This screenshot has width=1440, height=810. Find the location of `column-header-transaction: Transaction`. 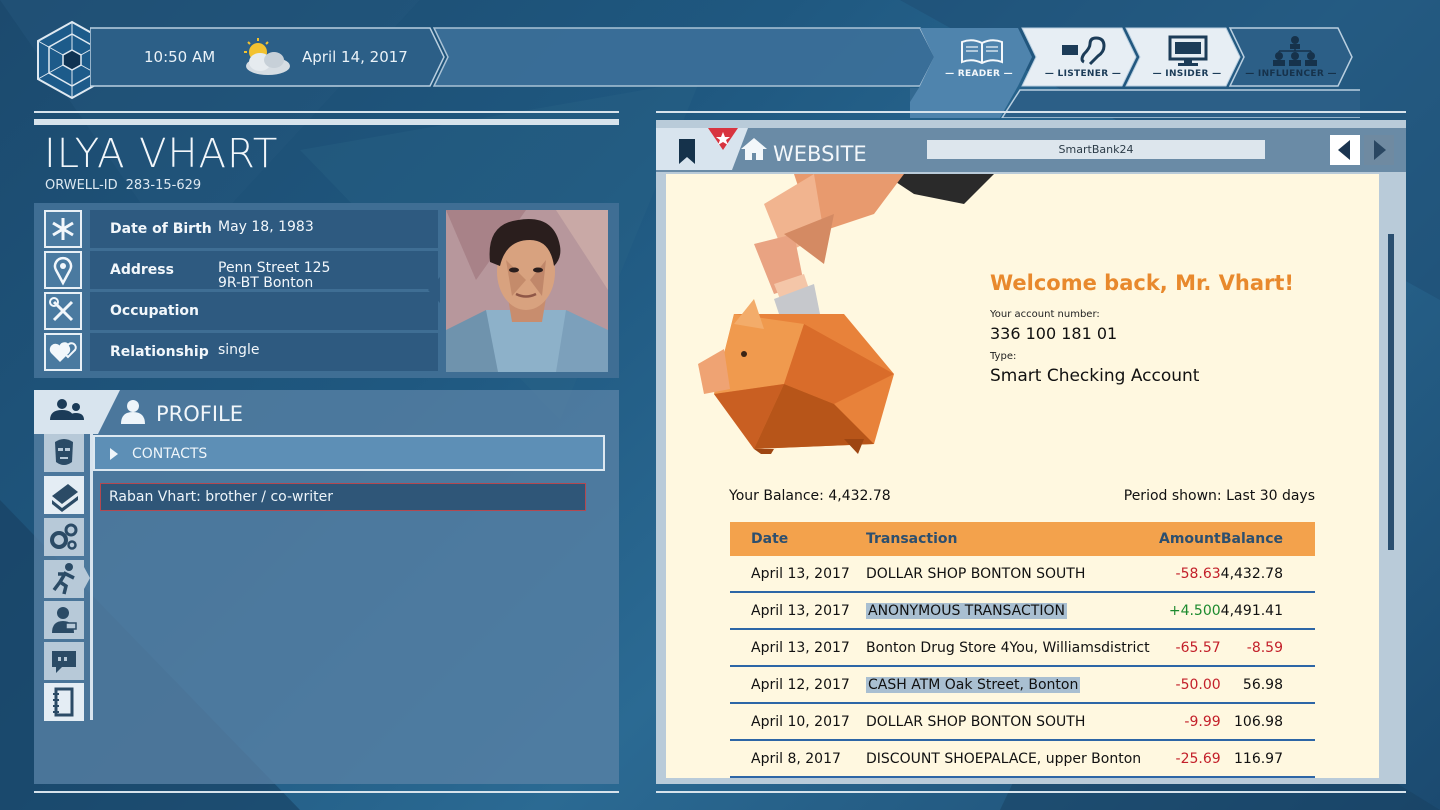

column-header-transaction: Transaction is located at coordinates (1011, 539).